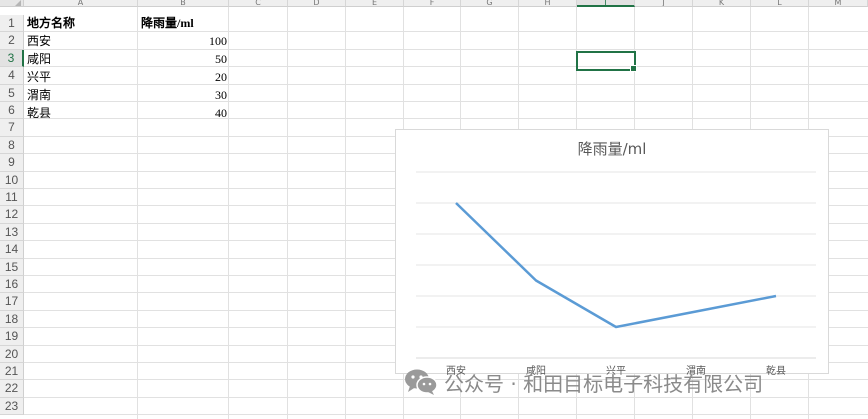  What do you see at coordinates (39, 113) in the screenshot?
I see `cell-A6: 乾县` at bounding box center [39, 113].